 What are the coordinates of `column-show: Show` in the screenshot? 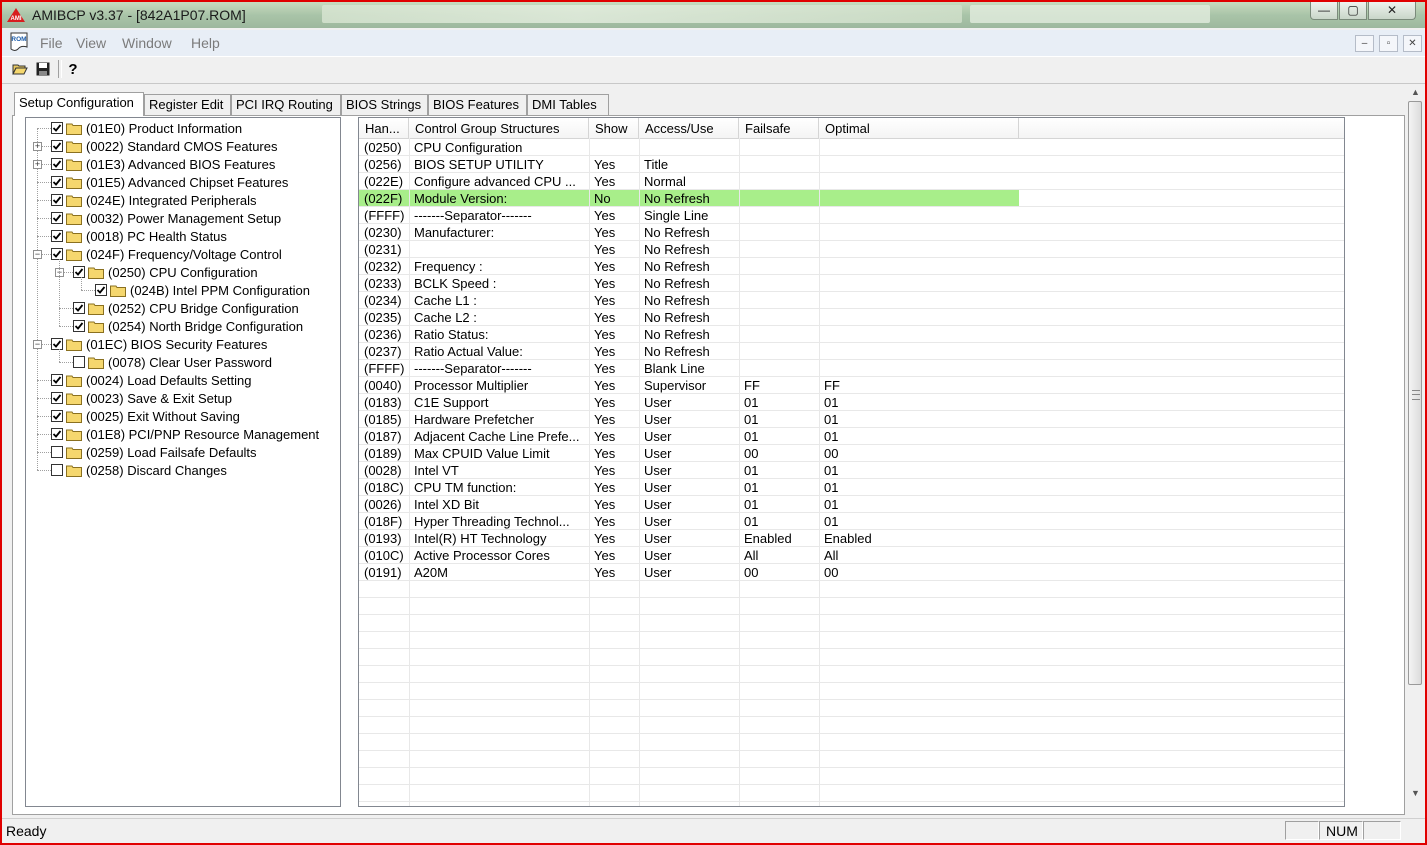 It's located at (614, 128).